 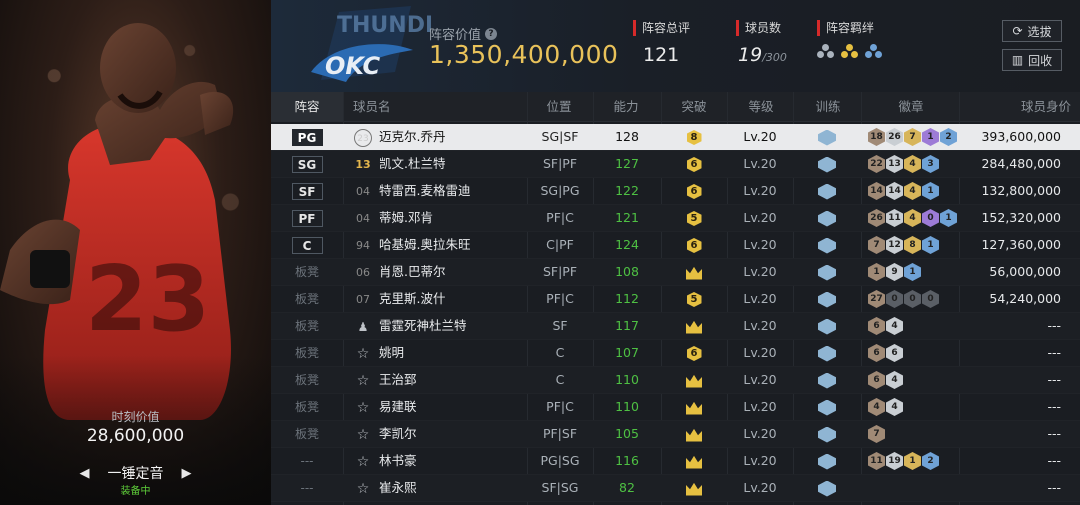 What do you see at coordinates (412, 299) in the screenshot?
I see `player-name: 克里斯.波什` at bounding box center [412, 299].